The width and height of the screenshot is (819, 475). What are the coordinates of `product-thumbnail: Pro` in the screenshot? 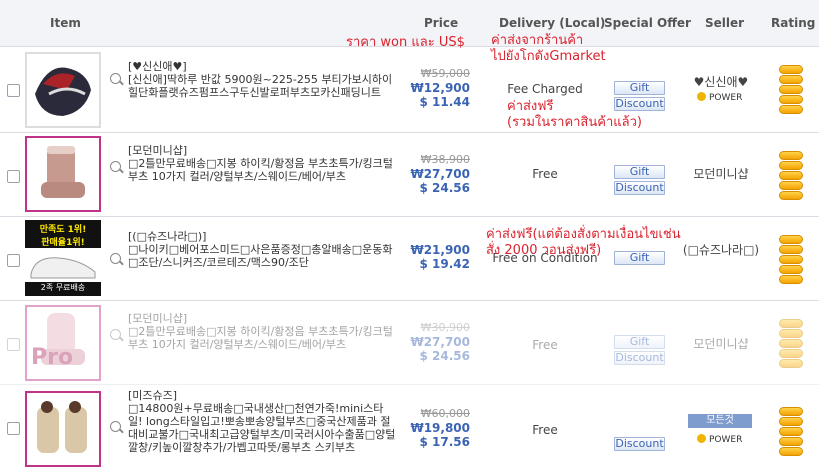 It's located at (63, 343).